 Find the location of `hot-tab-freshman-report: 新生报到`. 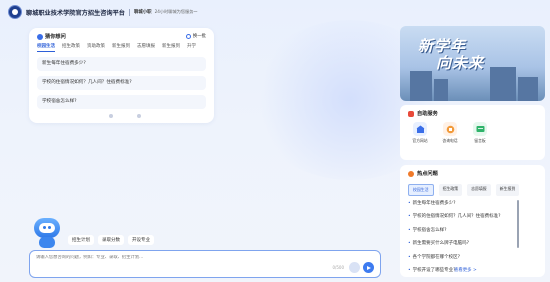

hot-tab-freshman-report: 新生报到 is located at coordinates (507, 190).